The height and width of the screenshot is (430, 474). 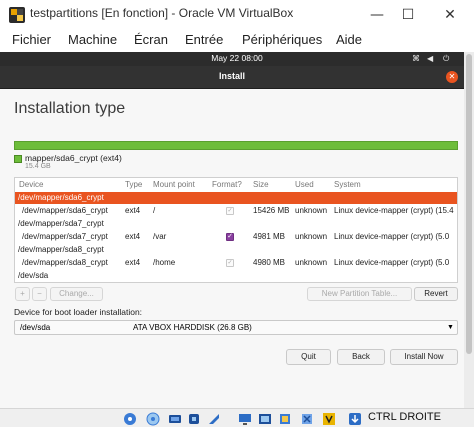 I want to click on boot-loader-label: Device for boot loader installation:, so click(x=78, y=312).